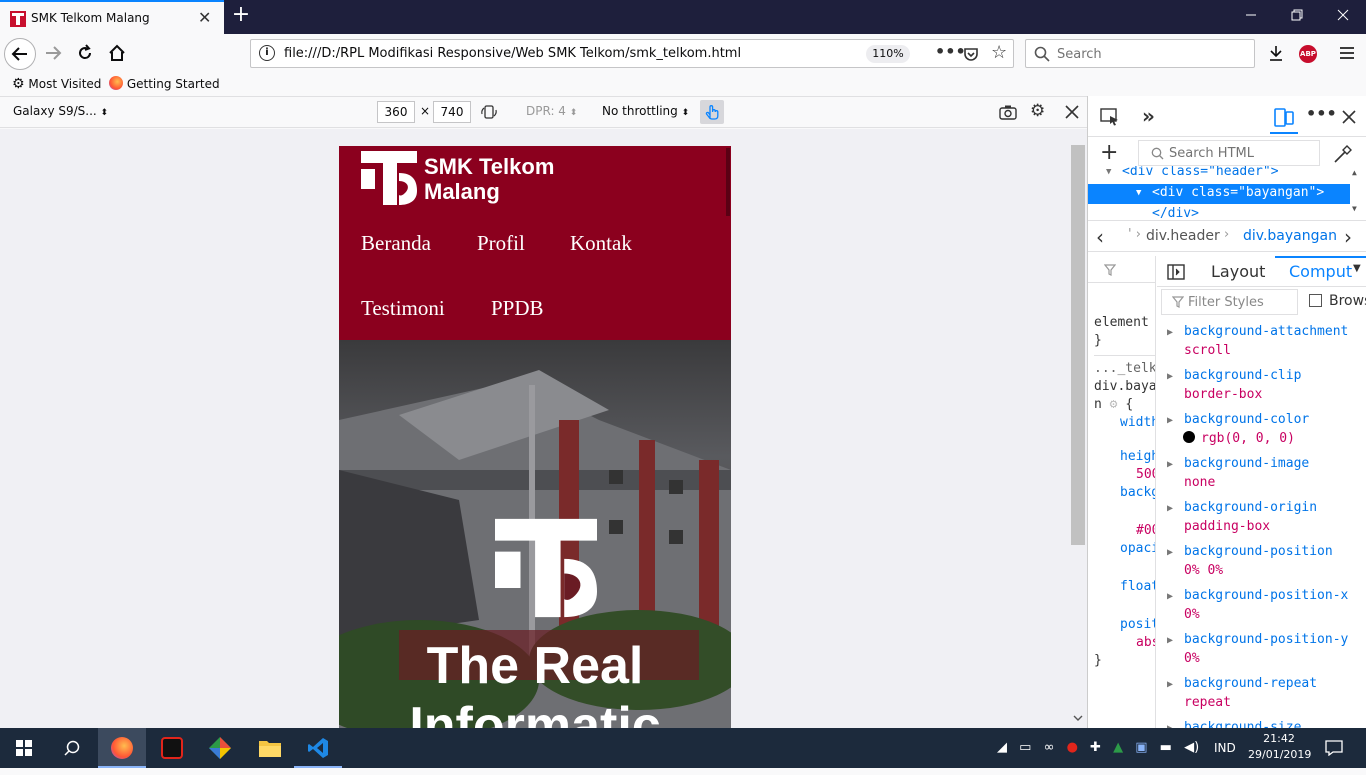 This screenshot has width=1366, height=775. Describe the element at coordinates (1008, 112) in the screenshot. I see `screenshot-camera-icon` at that location.